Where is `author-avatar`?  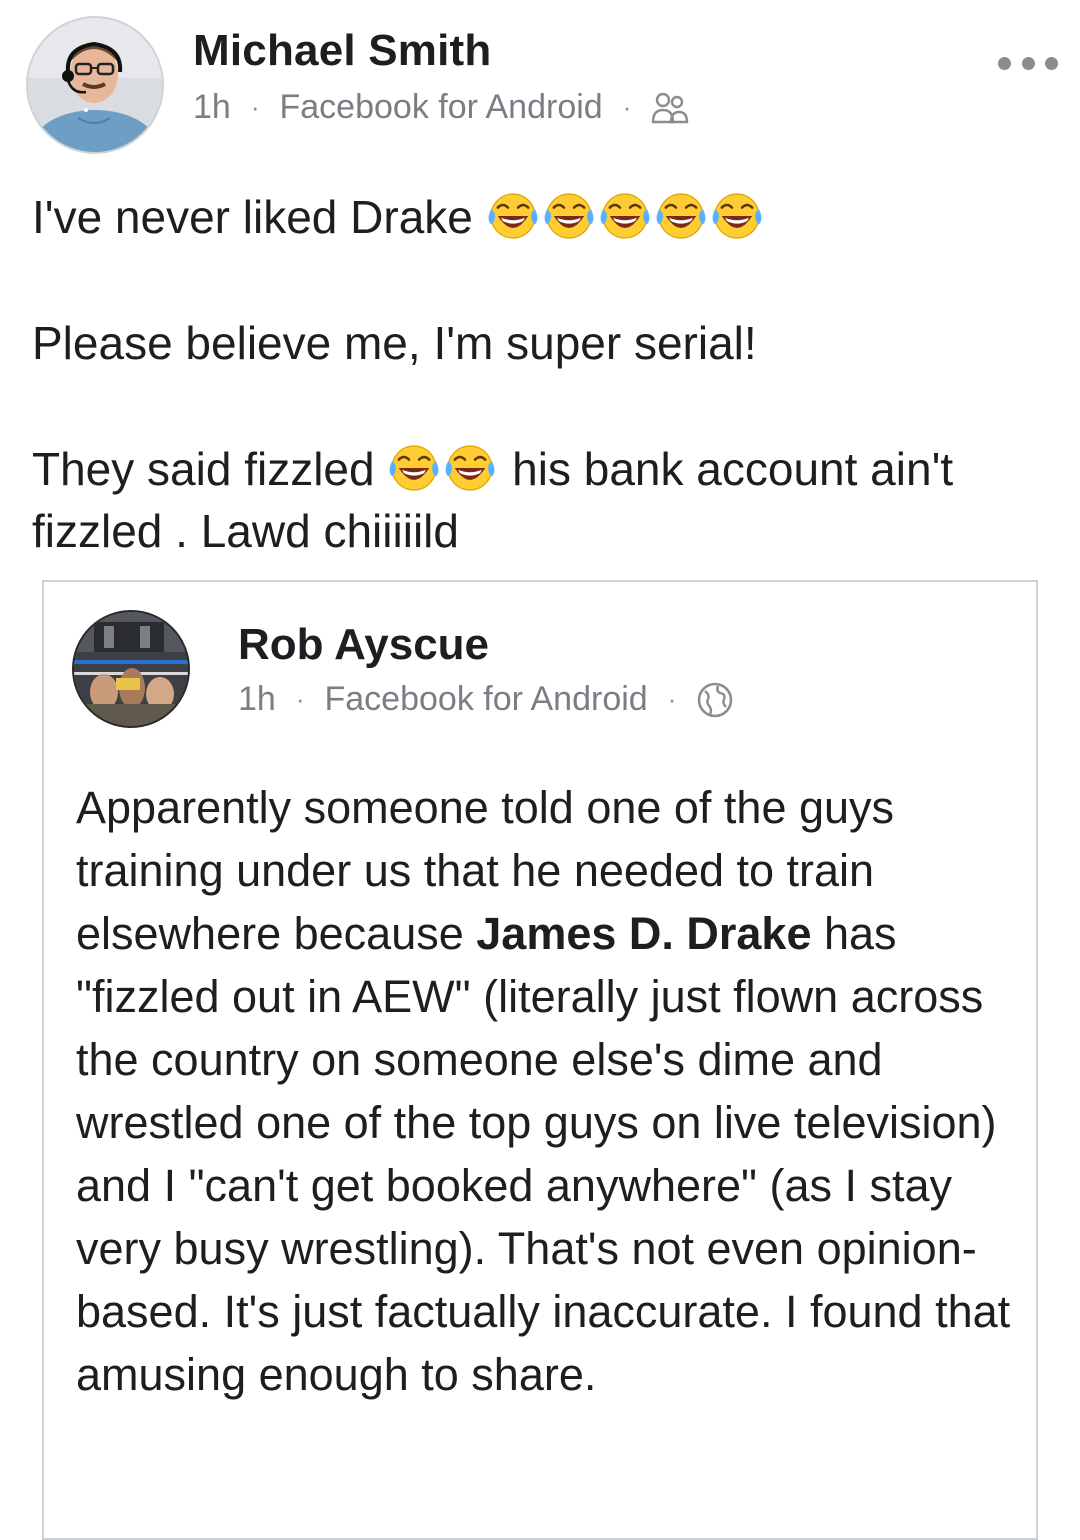 author-avatar is located at coordinates (95, 85).